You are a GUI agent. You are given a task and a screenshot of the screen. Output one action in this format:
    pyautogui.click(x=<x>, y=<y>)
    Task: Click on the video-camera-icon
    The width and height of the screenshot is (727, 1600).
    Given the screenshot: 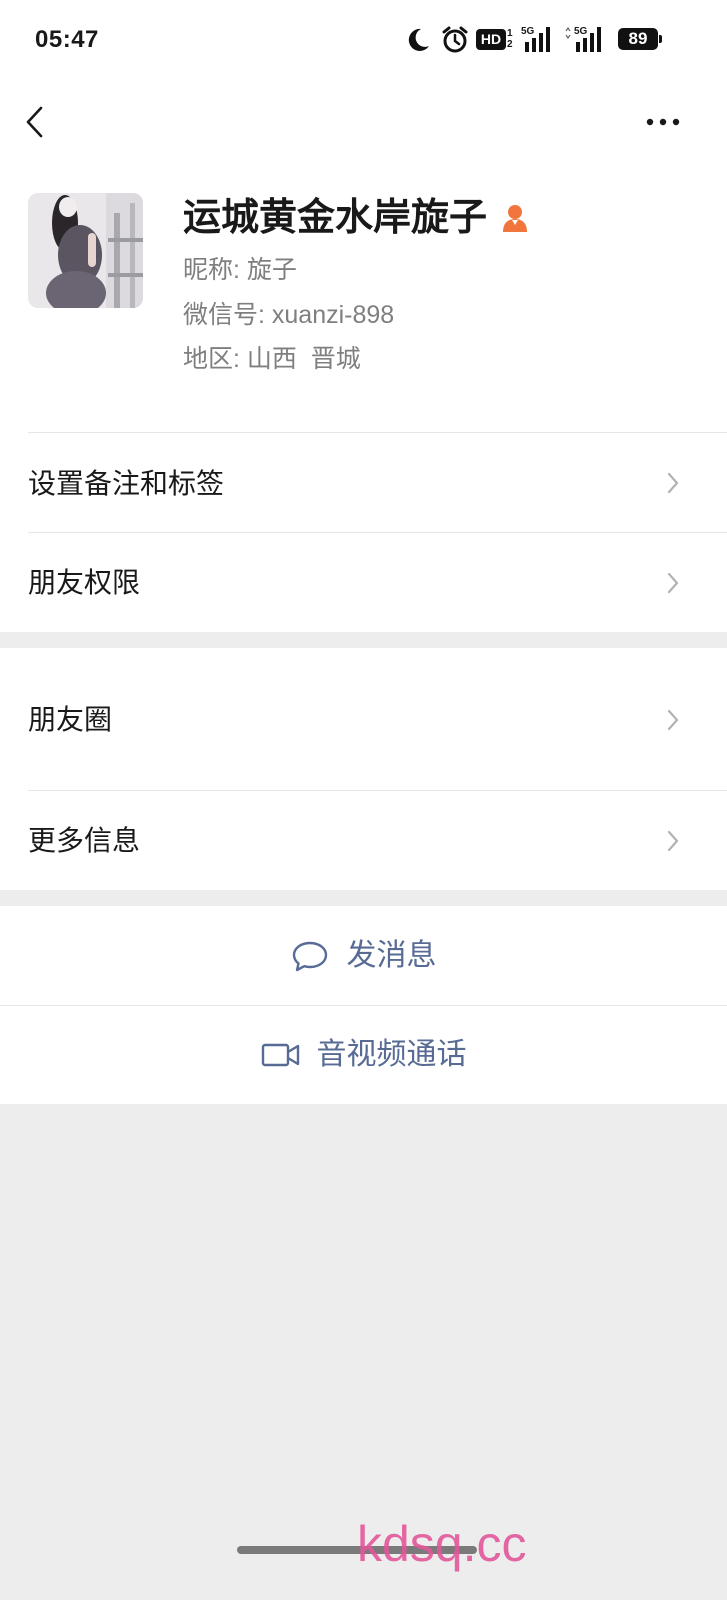 What is the action you would take?
    pyautogui.click(x=280, y=1055)
    